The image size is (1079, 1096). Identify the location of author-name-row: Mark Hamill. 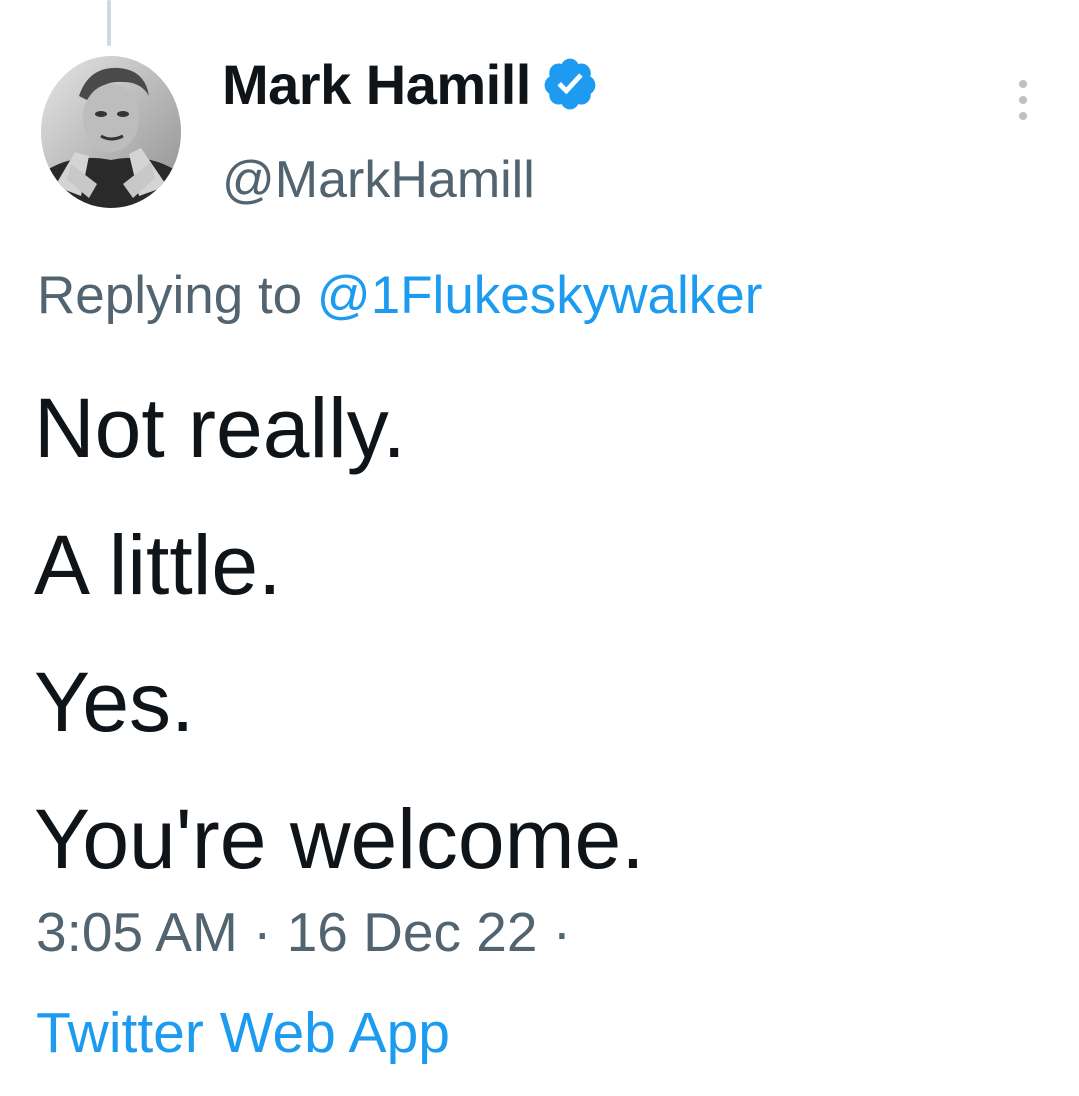
(410, 84).